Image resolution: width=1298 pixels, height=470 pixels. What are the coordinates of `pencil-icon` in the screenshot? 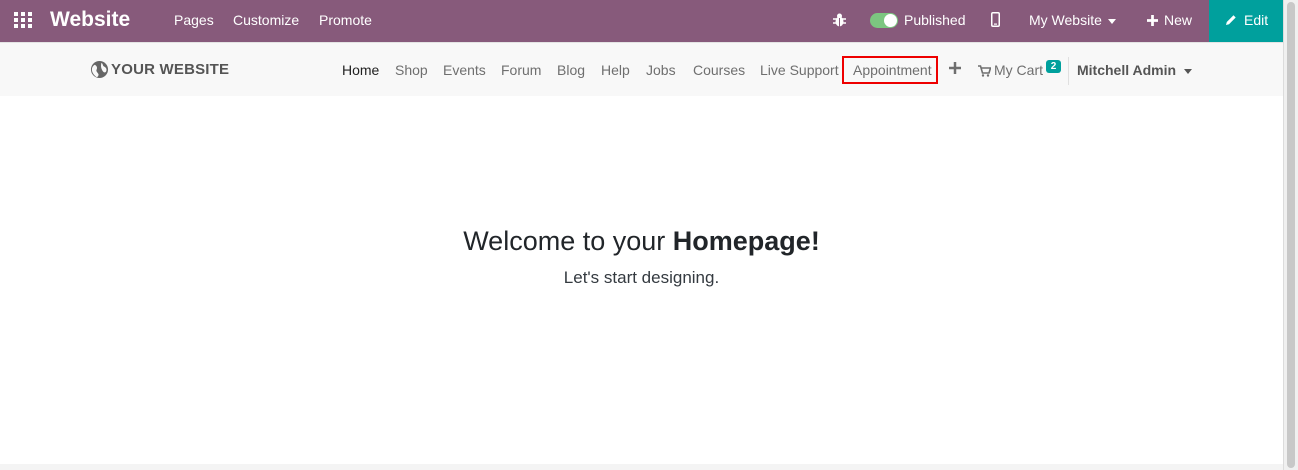 It's located at (1231, 20).